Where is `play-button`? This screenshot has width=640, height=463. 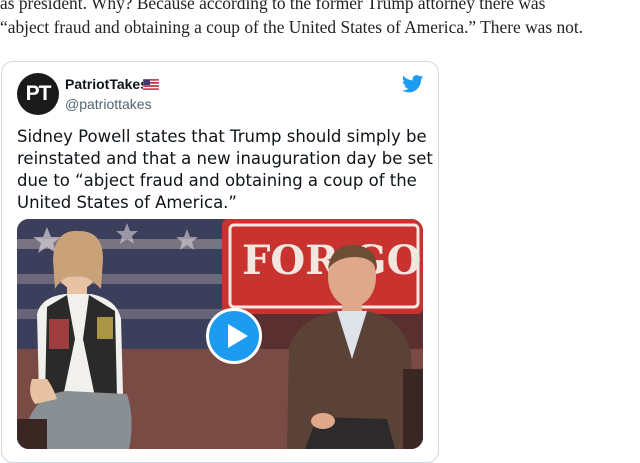
play-button is located at coordinates (234, 336).